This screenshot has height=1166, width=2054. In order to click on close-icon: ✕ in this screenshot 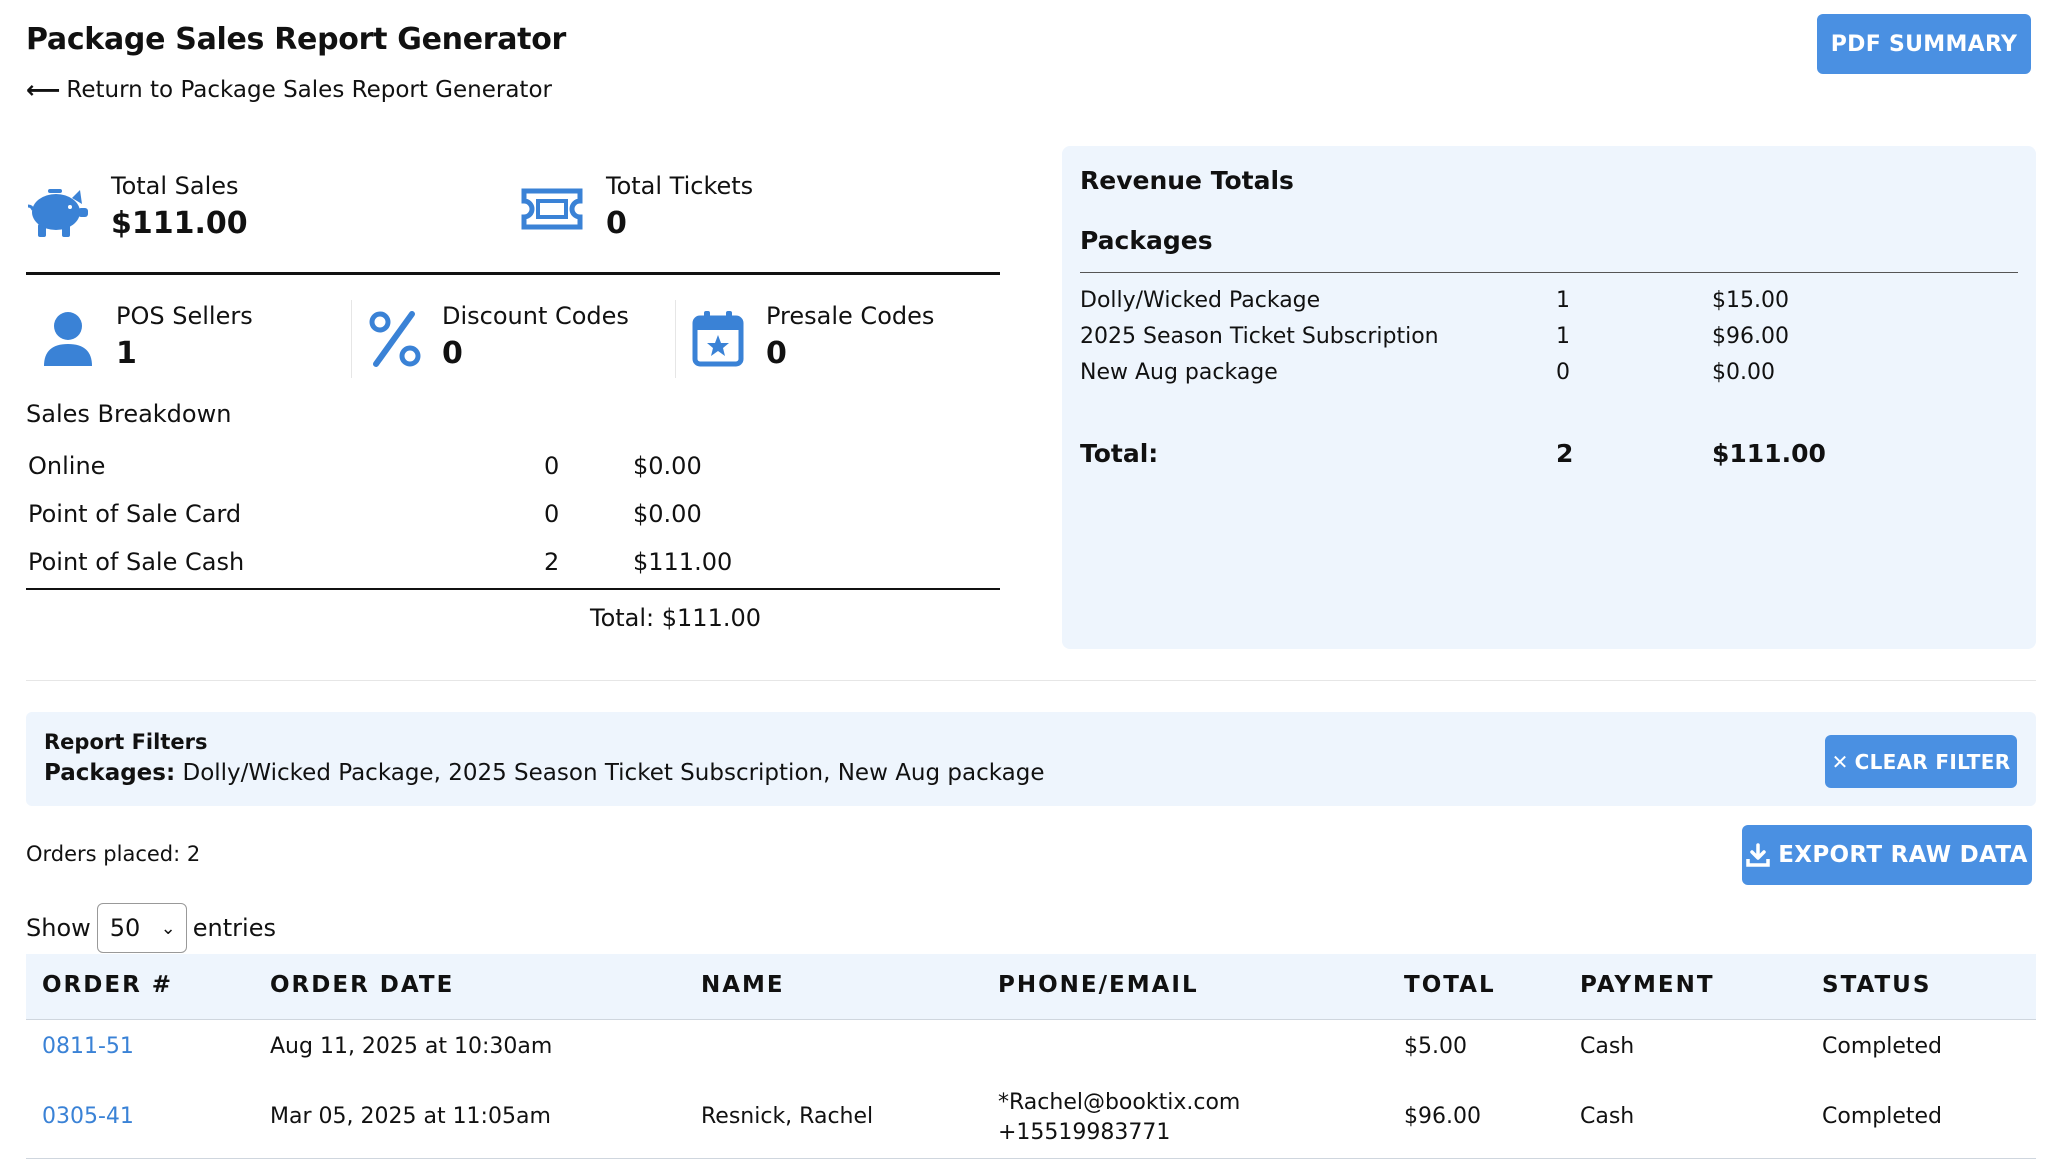, I will do `click(1840, 761)`.